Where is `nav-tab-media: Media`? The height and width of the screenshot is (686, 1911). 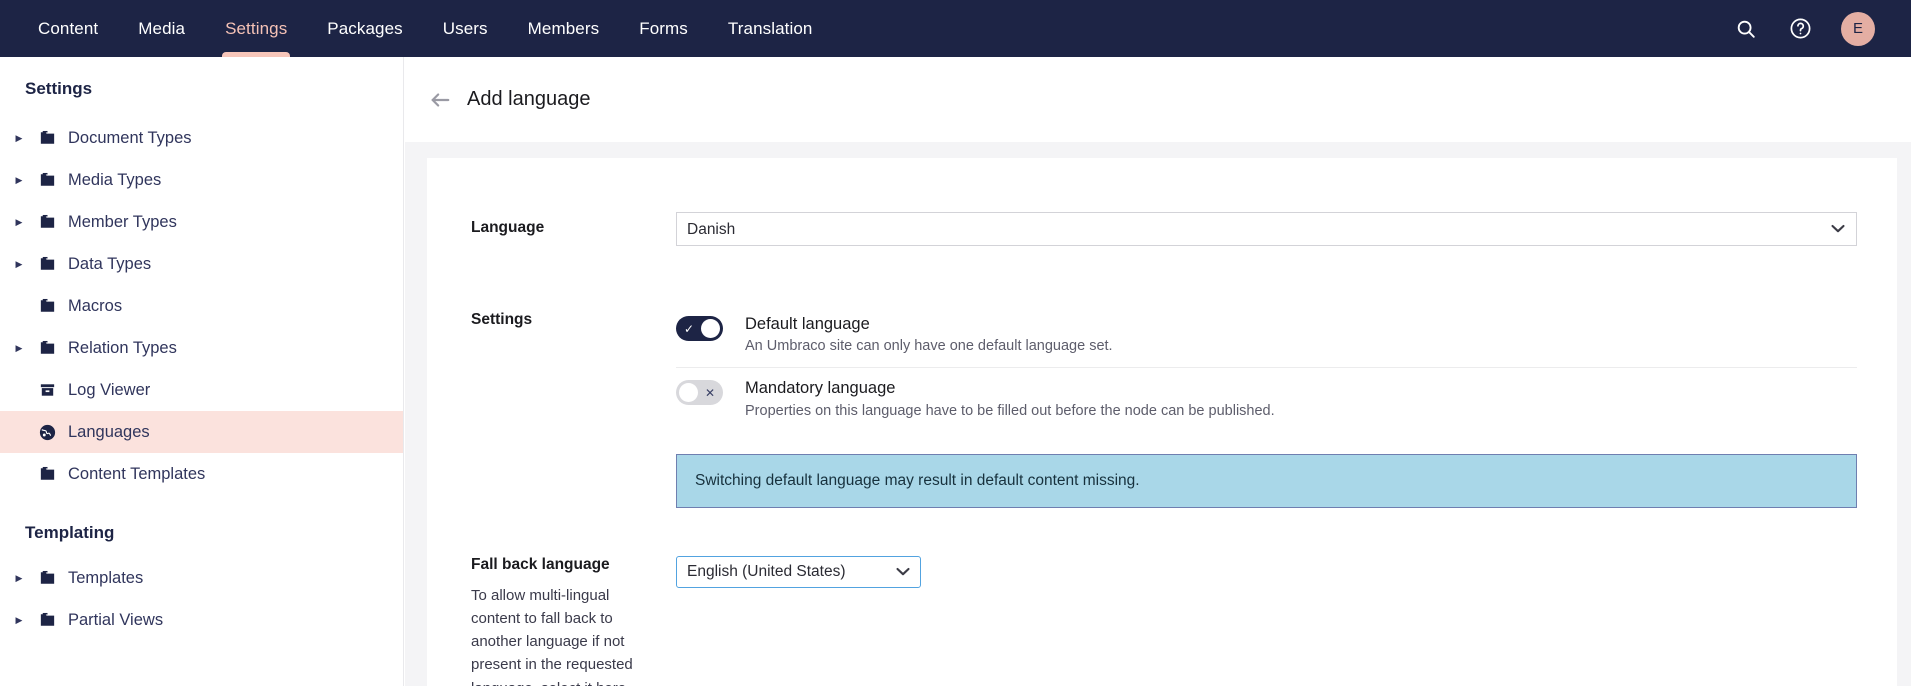 nav-tab-media: Media is located at coordinates (161, 28).